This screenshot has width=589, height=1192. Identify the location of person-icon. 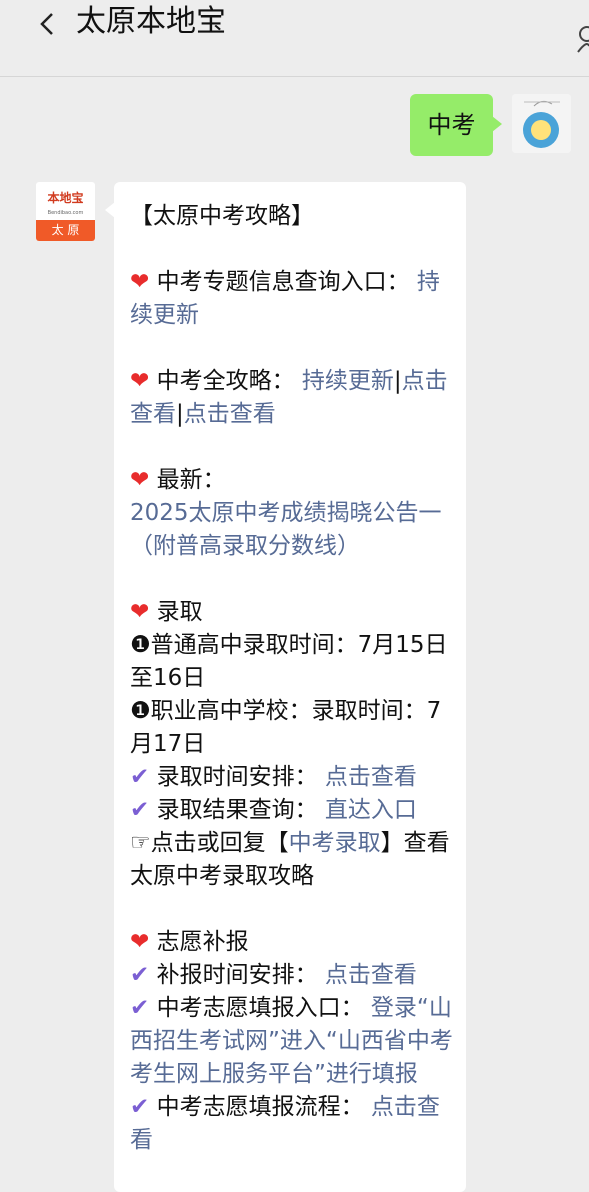
(582, 36).